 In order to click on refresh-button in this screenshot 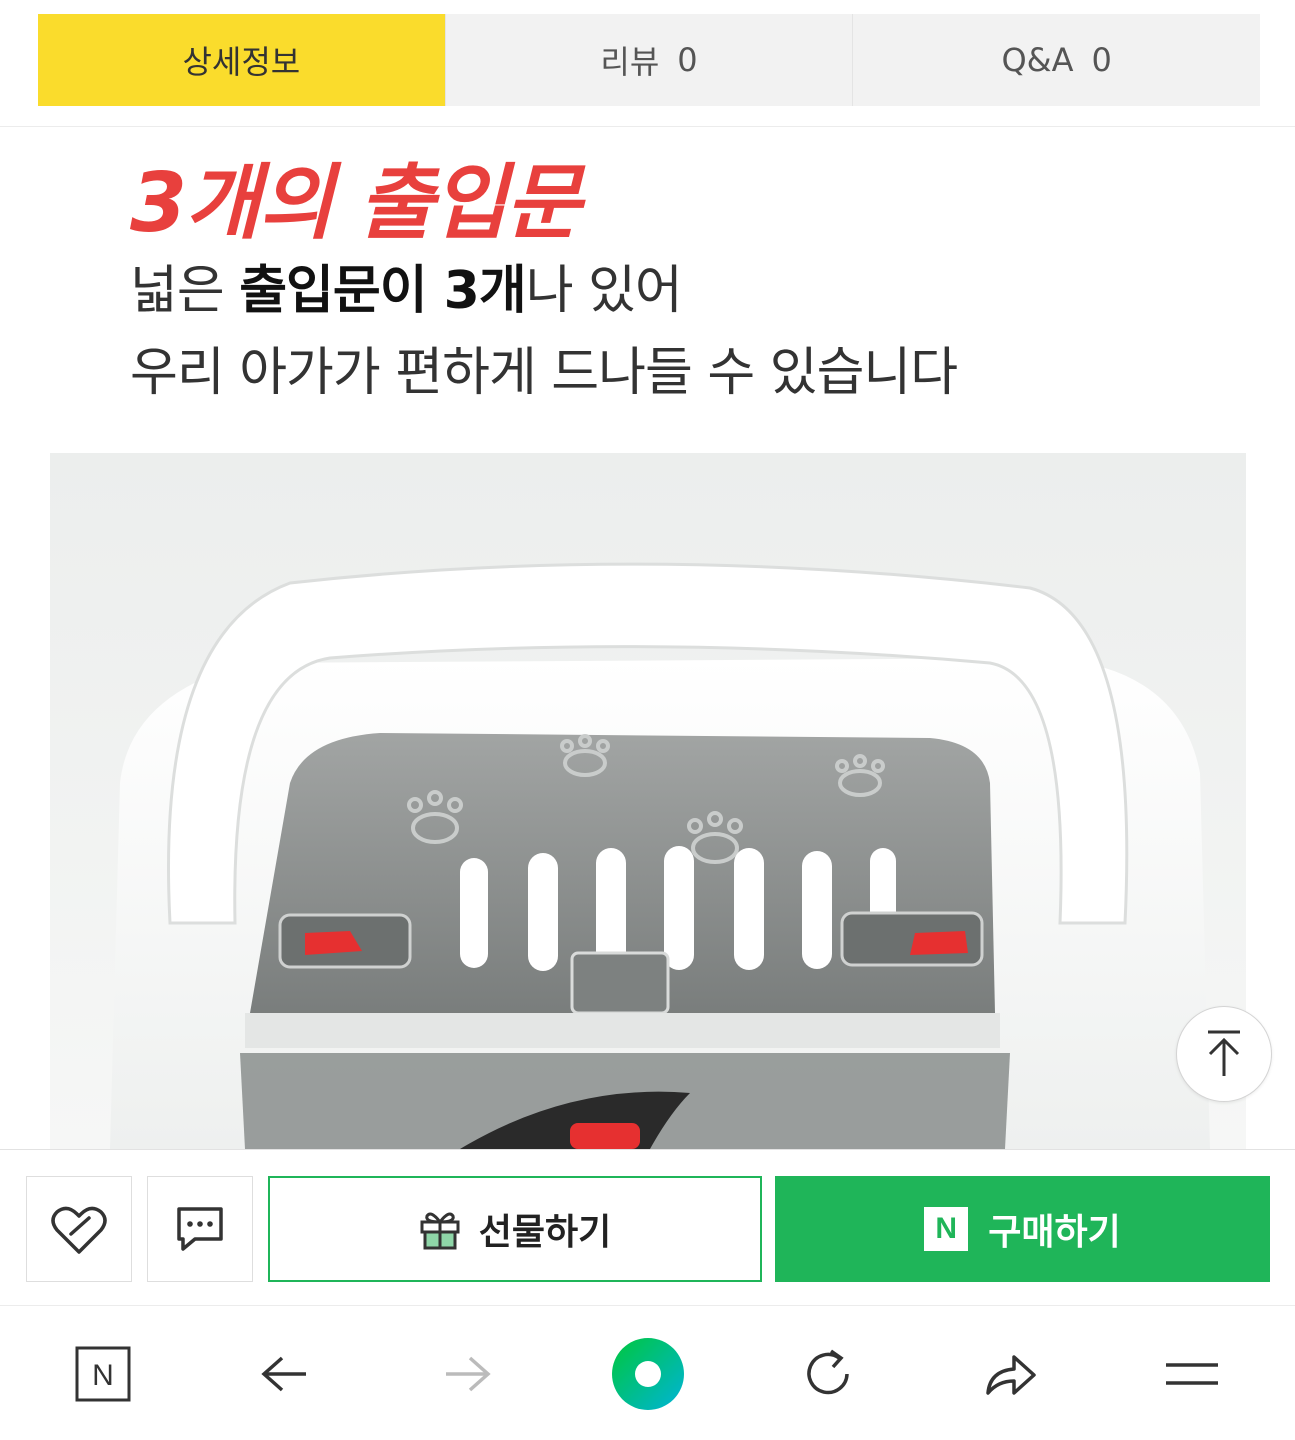, I will do `click(828, 1374)`.